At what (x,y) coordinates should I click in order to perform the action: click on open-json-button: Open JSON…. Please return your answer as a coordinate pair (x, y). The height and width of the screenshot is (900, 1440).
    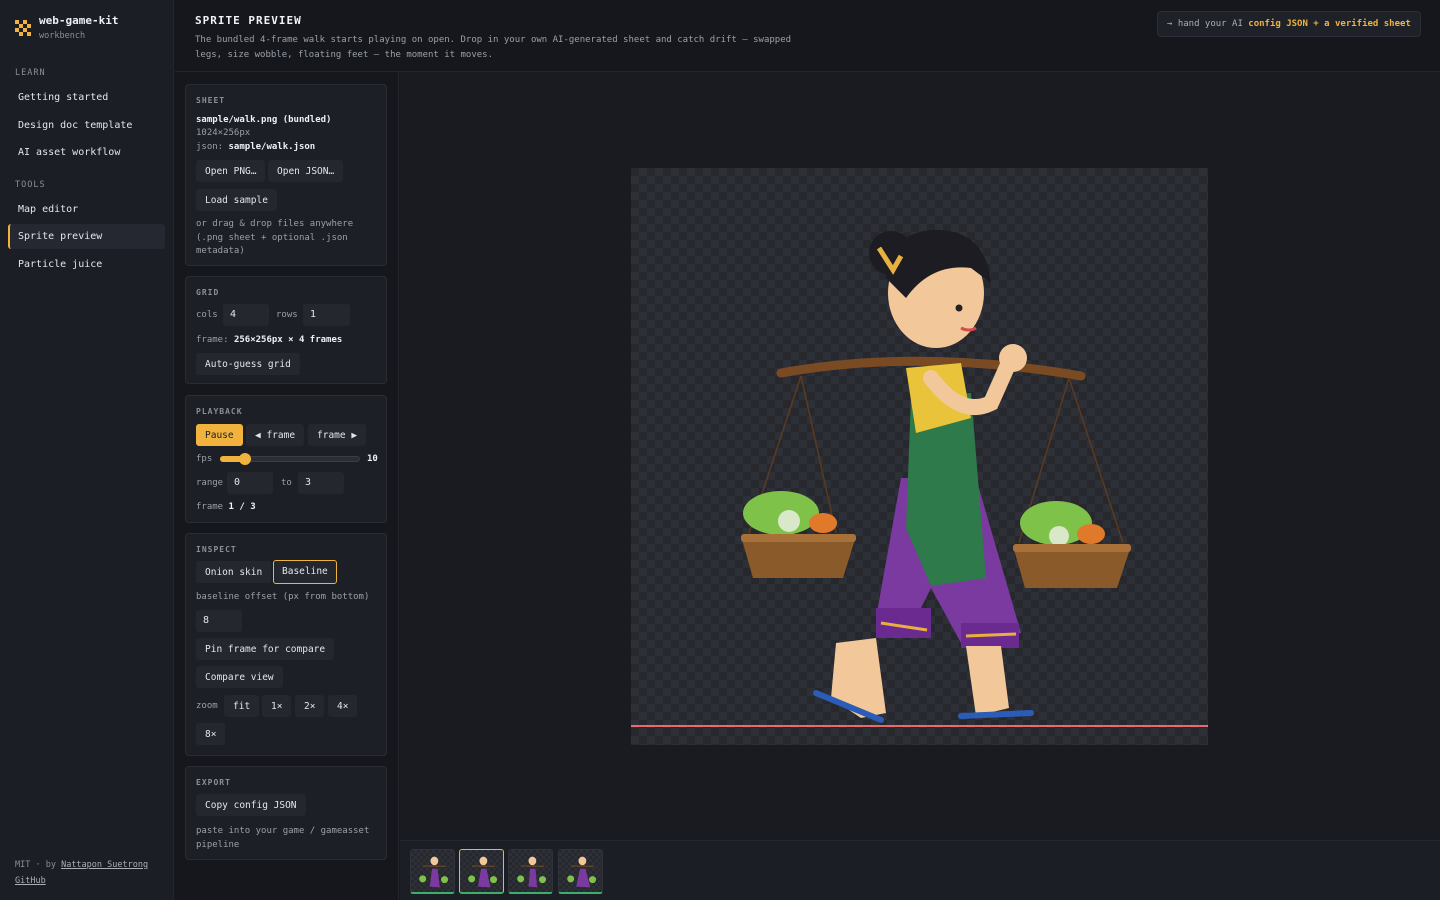
    Looking at the image, I should click on (306, 171).